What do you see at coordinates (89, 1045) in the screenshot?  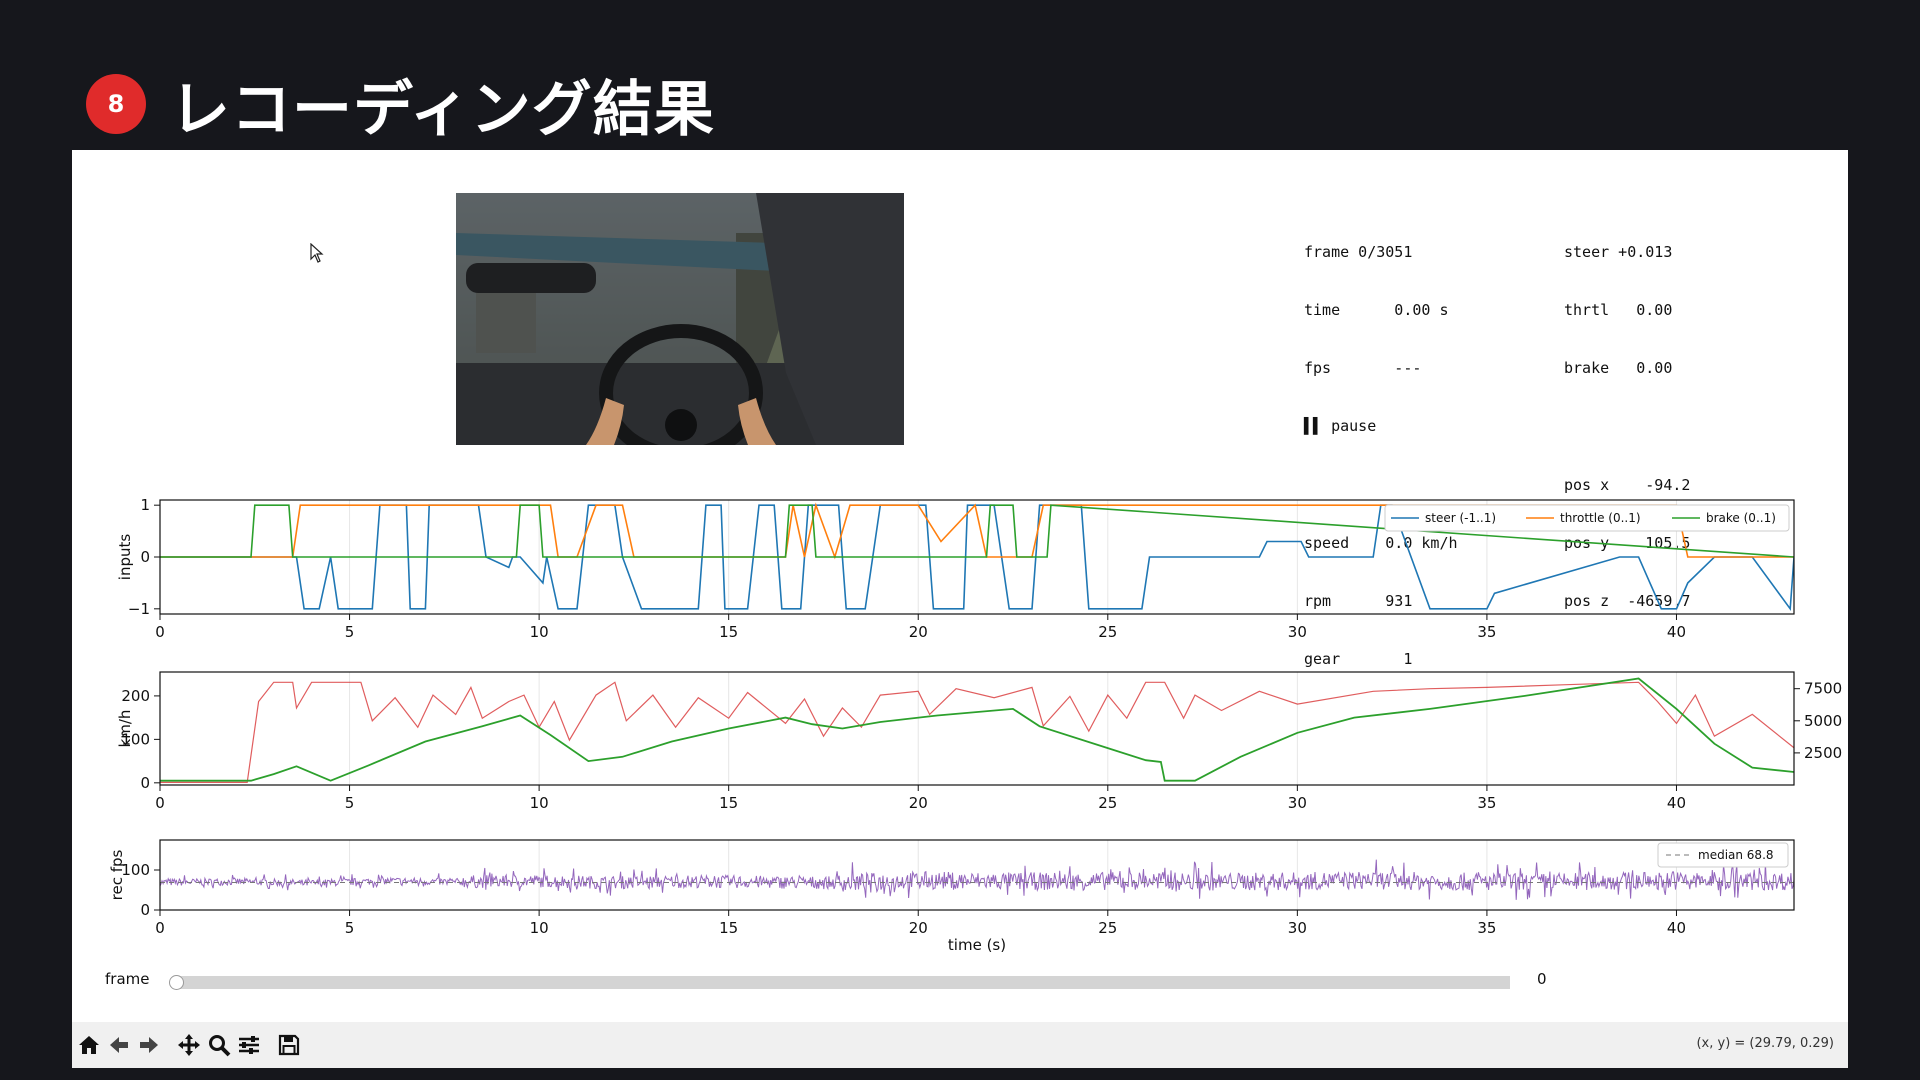 I see `home-icon` at bounding box center [89, 1045].